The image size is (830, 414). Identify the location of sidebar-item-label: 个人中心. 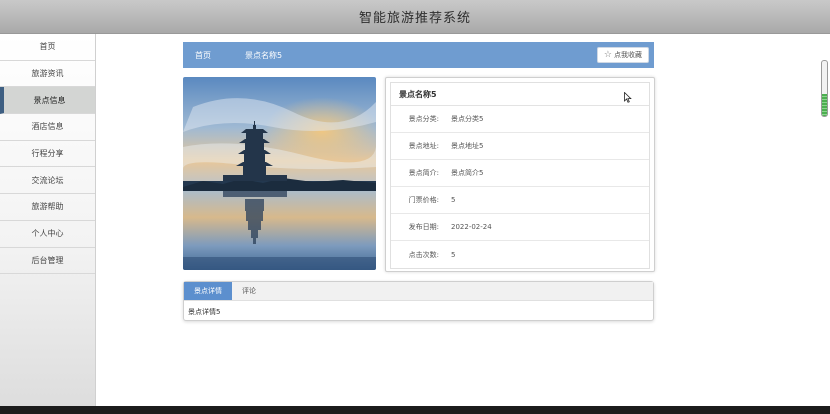
(47, 234).